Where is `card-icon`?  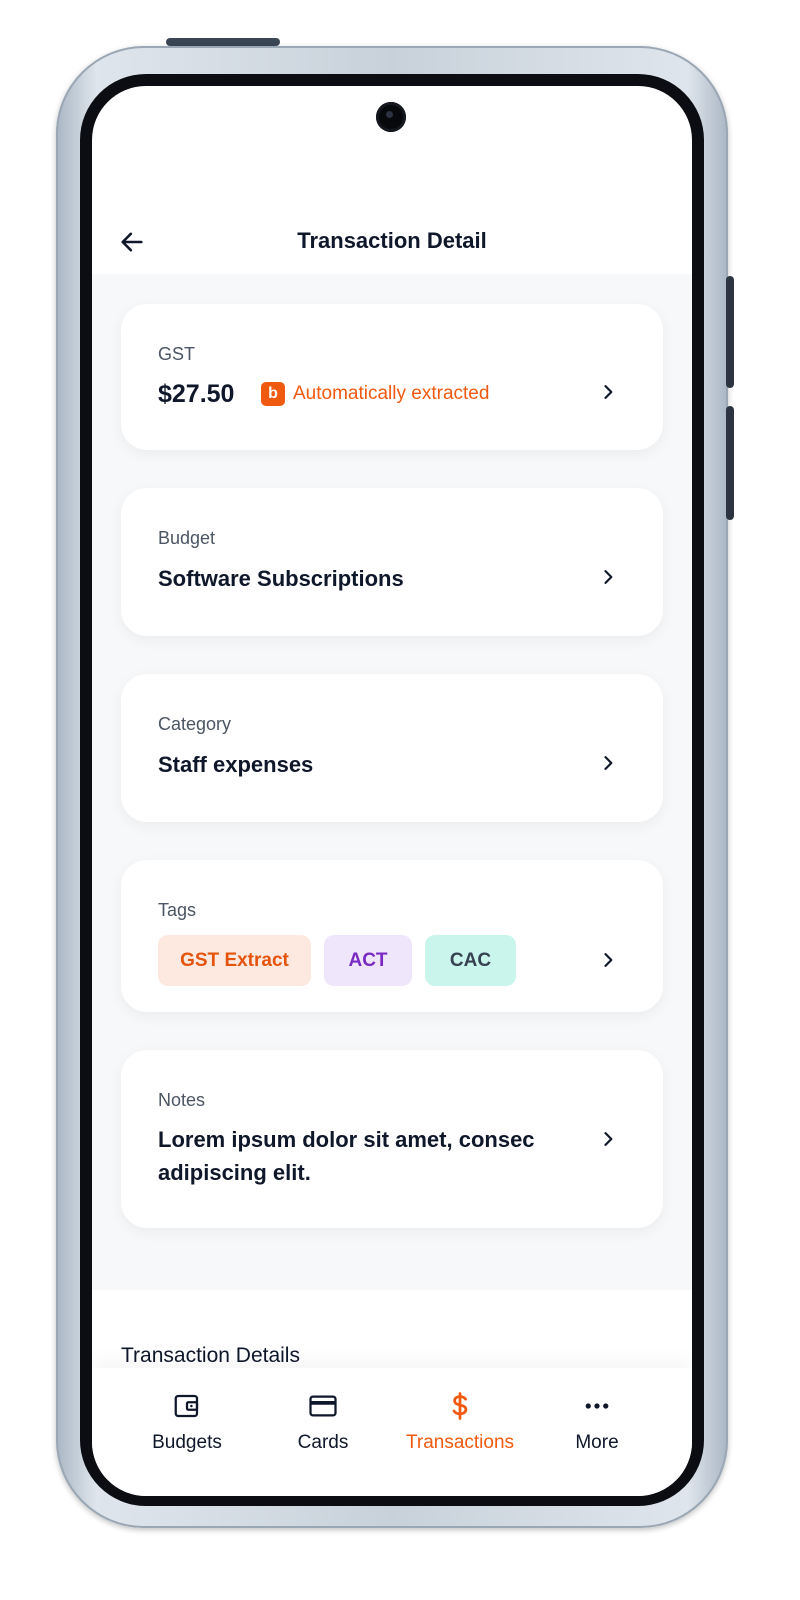 card-icon is located at coordinates (323, 1406).